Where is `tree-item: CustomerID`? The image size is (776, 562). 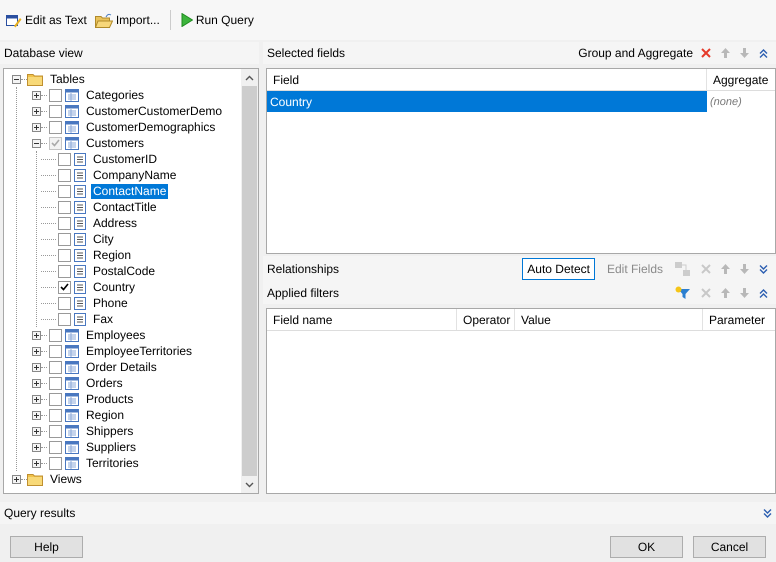
tree-item: CustomerID is located at coordinates (125, 159).